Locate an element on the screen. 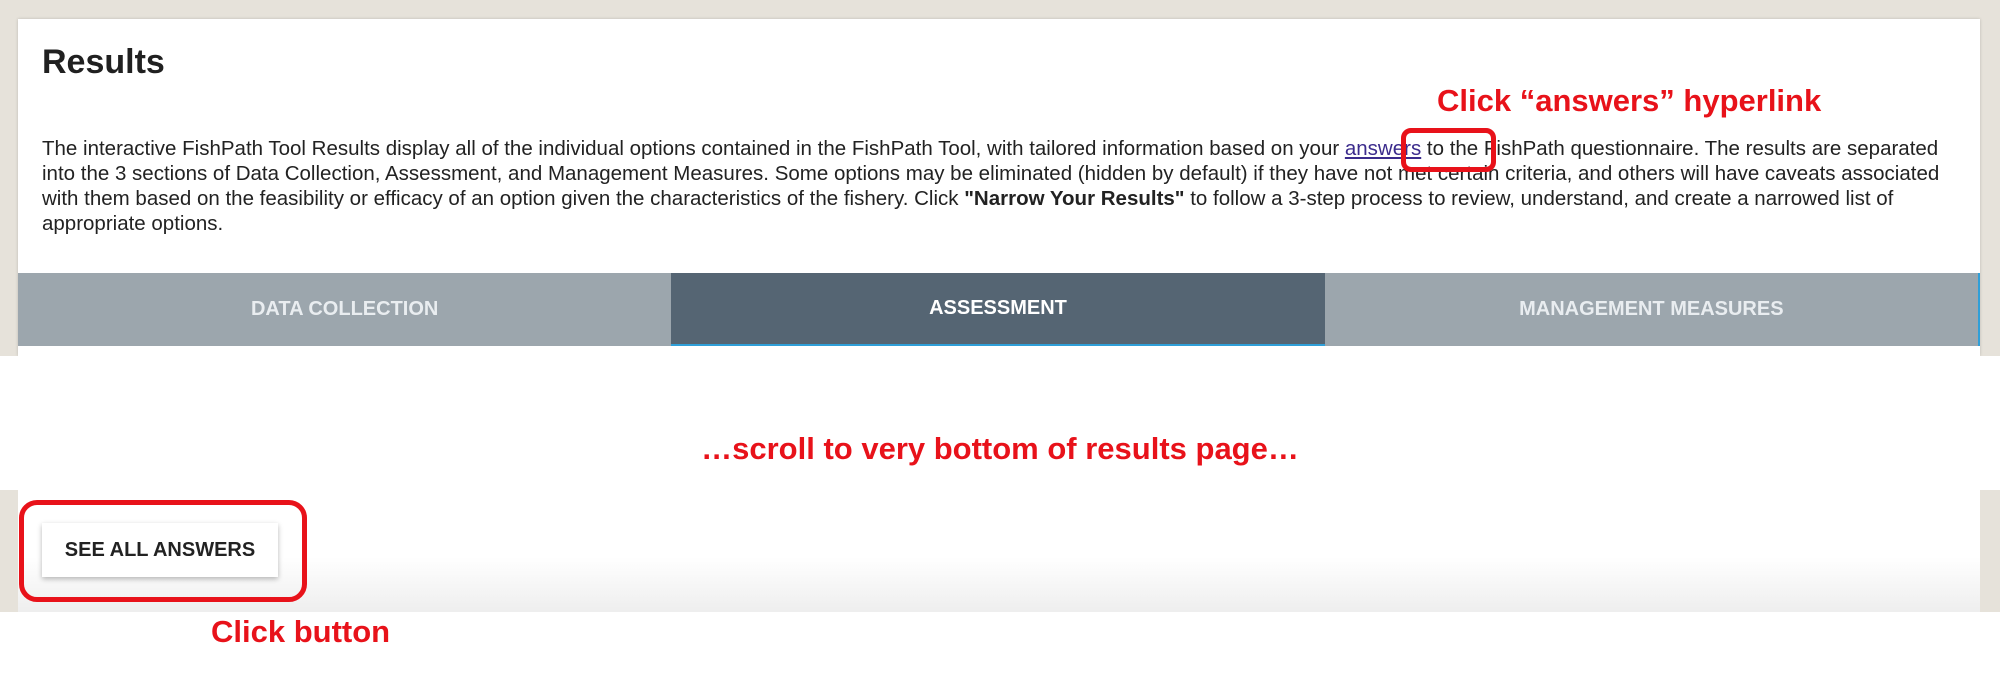 This screenshot has height=677, width=2000. answers-link-highlight is located at coordinates (1448, 150).